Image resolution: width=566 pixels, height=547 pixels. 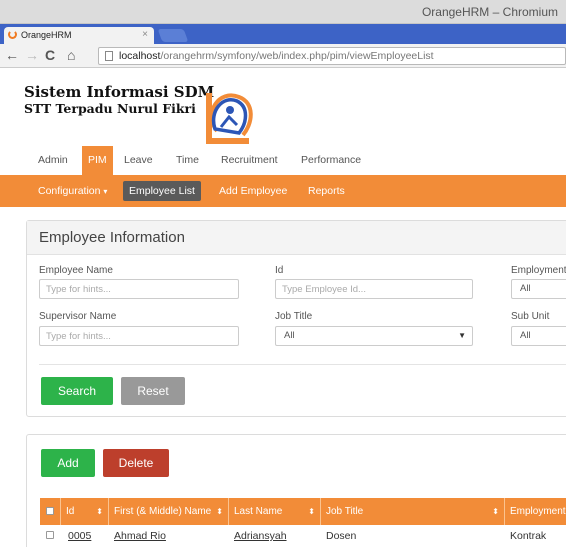 What do you see at coordinates (112, 237) in the screenshot?
I see `panel-title: Employee Information` at bounding box center [112, 237].